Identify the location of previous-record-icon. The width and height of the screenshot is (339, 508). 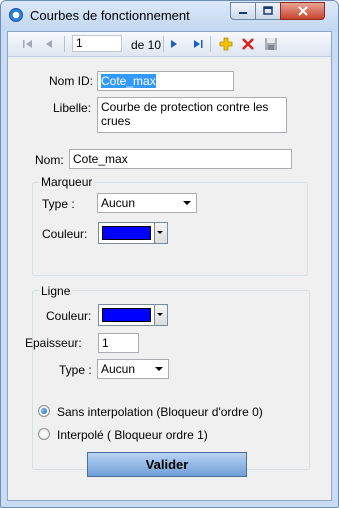
(49, 44).